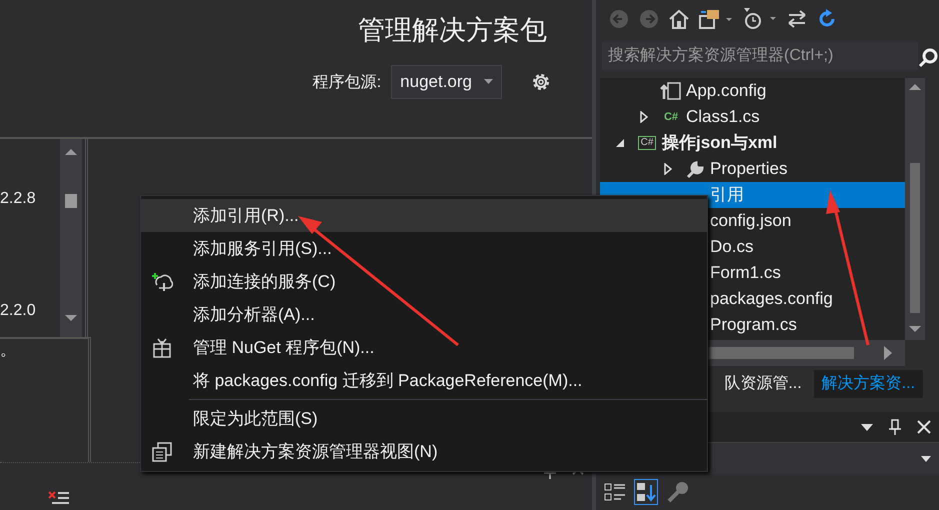 The image size is (939, 510). I want to click on home-icon, so click(679, 19).